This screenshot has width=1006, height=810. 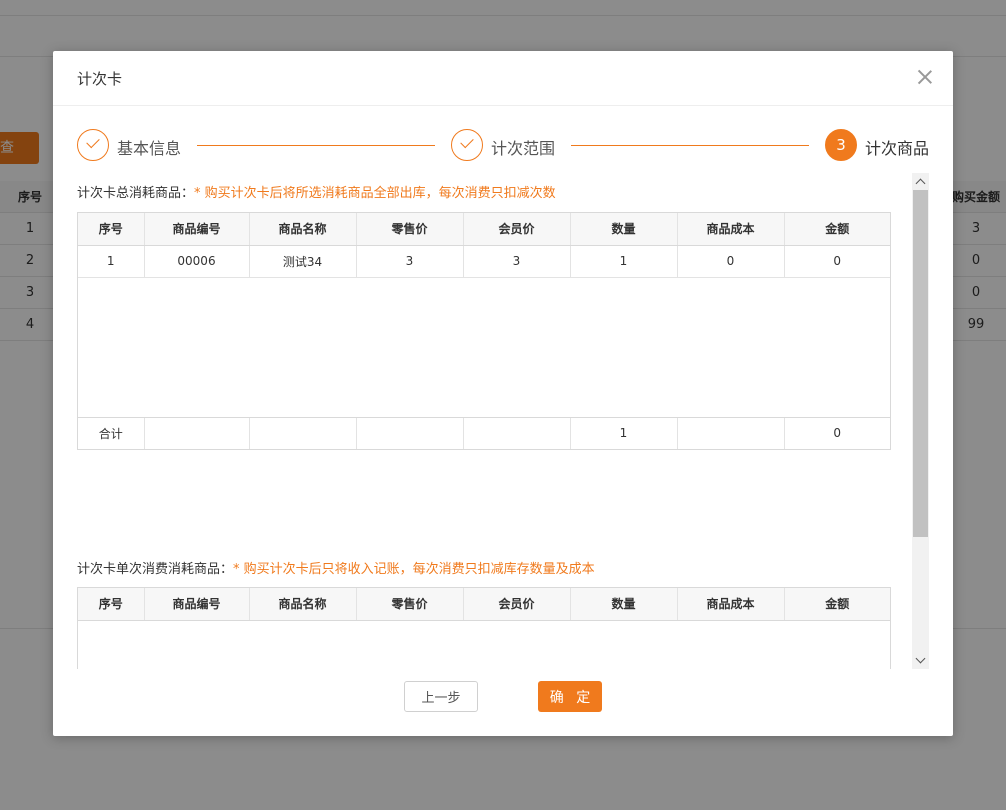 What do you see at coordinates (841, 145) in the screenshot?
I see `step-3-number: 3` at bounding box center [841, 145].